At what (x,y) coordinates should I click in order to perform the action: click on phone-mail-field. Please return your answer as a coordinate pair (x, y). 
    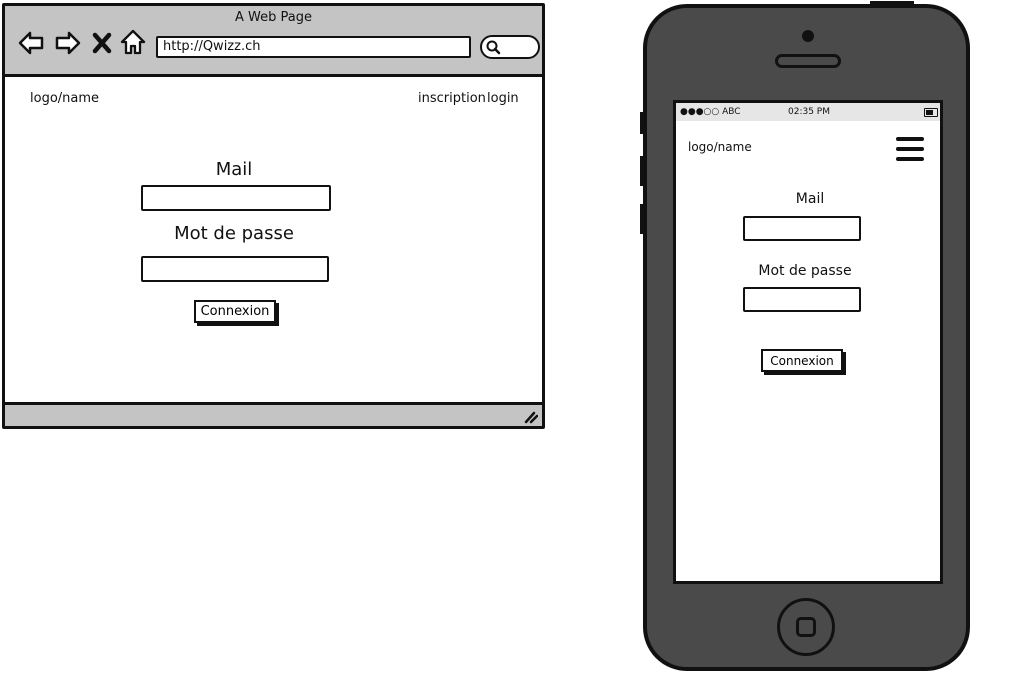
    Looking at the image, I should click on (802, 228).